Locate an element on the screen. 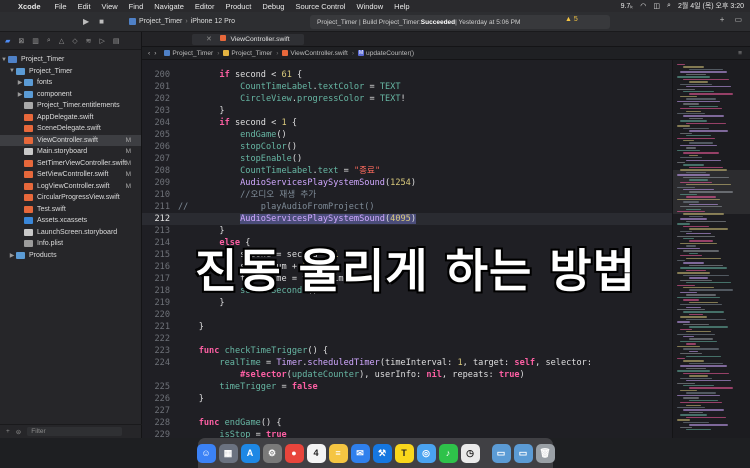 This screenshot has width=750, height=468. folder-icon: ▰ is located at coordinates (7, 41).